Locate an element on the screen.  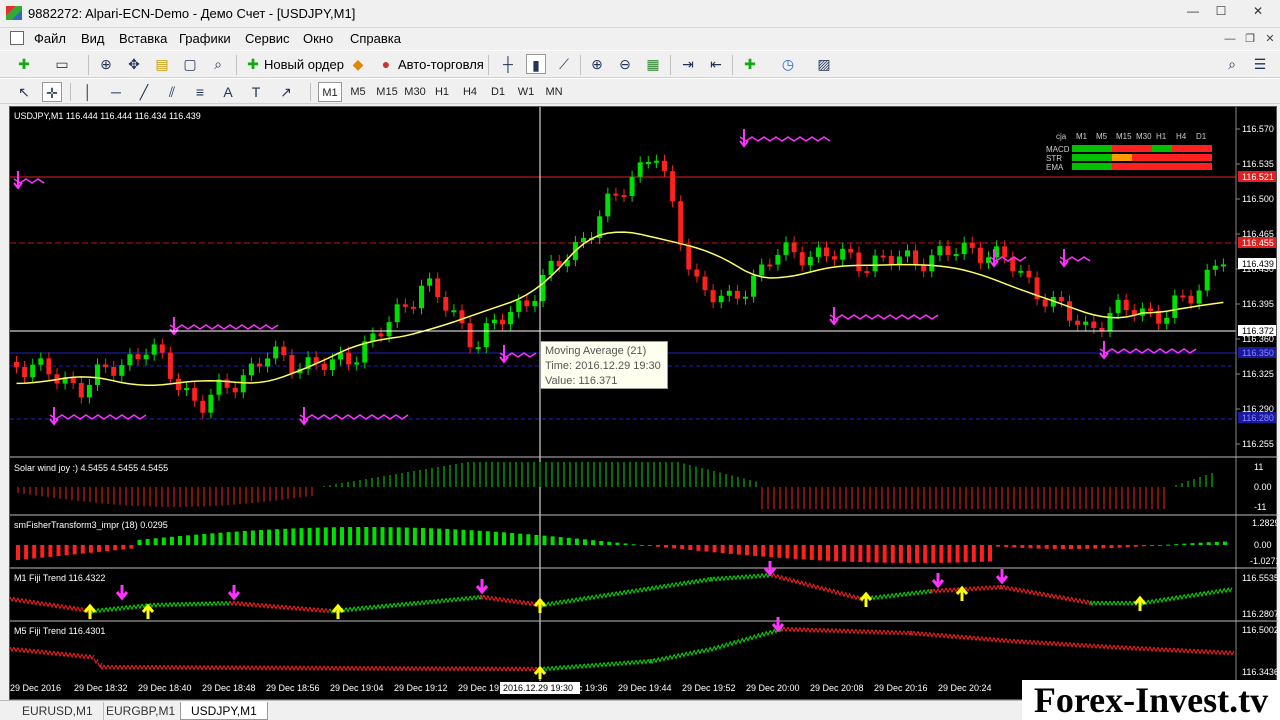
navigator-icon: ✥ is located at coordinates (134, 64).